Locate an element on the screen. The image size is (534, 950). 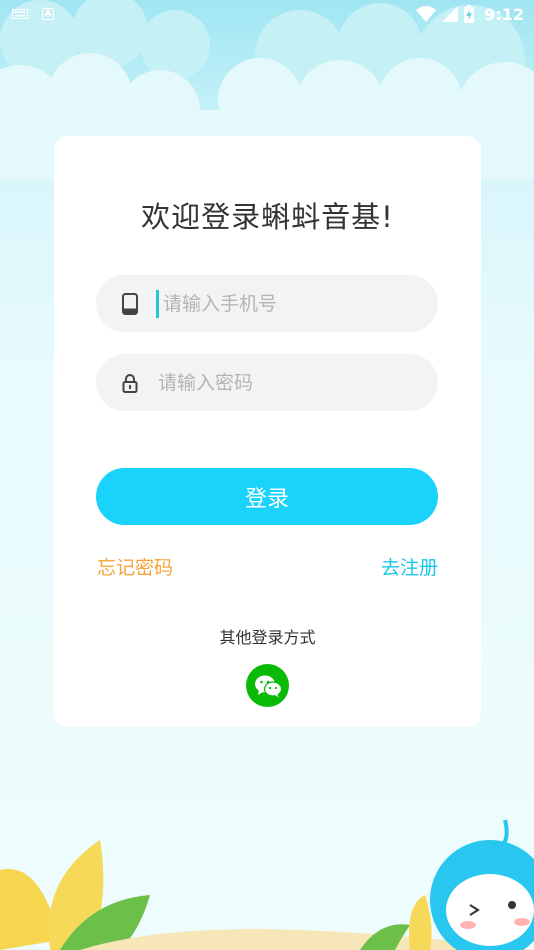
phone-input is located at coordinates (283, 303).